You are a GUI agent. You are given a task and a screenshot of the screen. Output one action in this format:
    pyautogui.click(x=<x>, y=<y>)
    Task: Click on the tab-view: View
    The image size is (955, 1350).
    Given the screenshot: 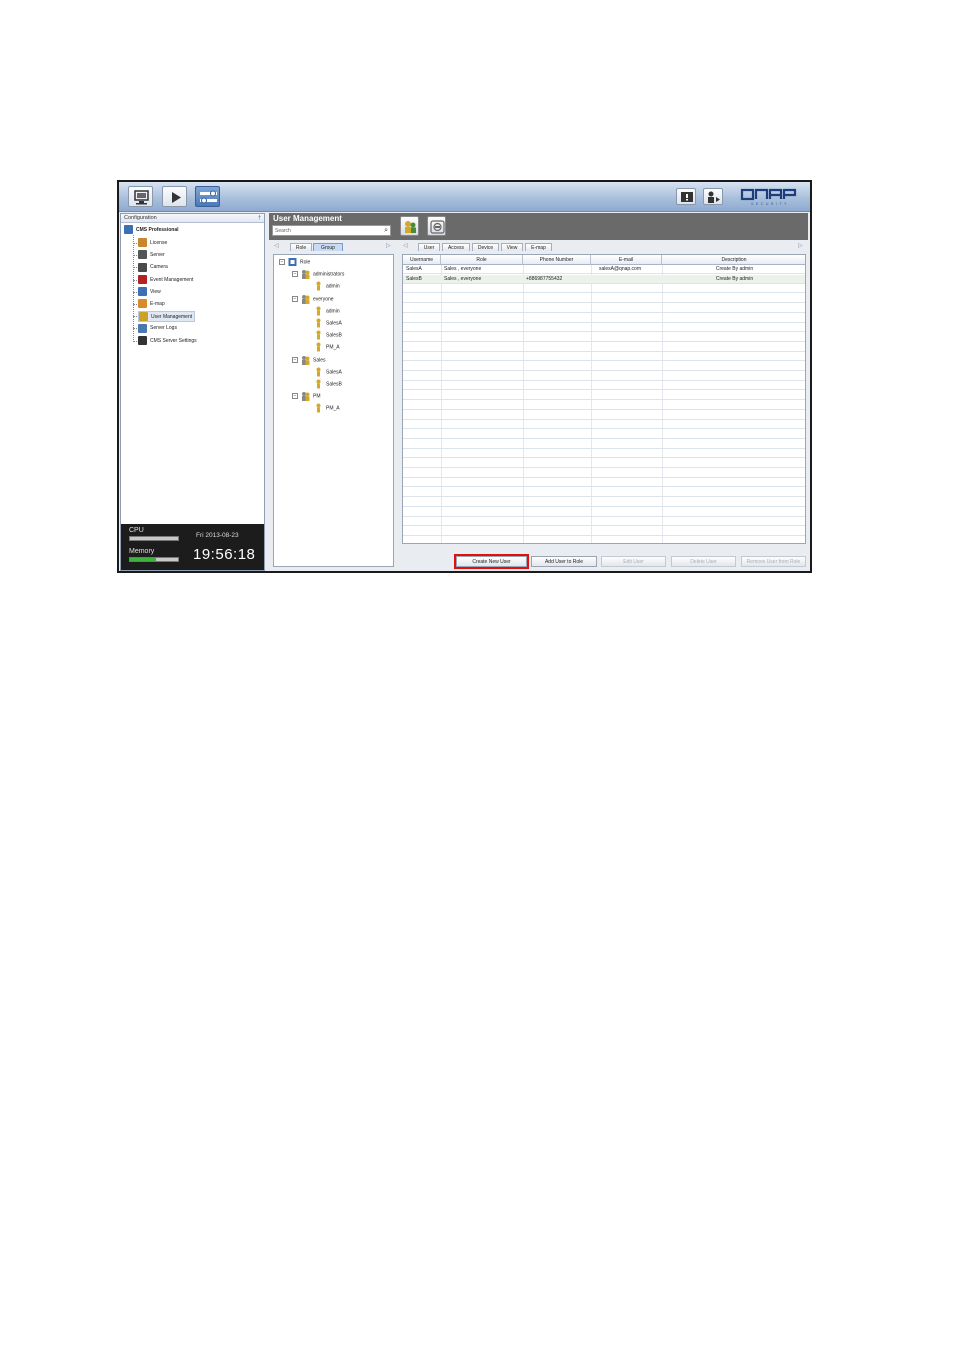 What is the action you would take?
    pyautogui.click(x=512, y=247)
    